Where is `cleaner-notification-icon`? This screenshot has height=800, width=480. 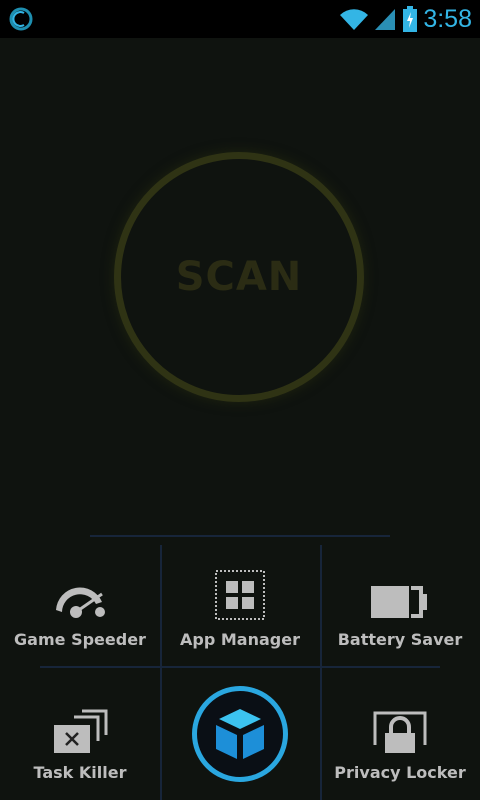
cleaner-notification-icon is located at coordinates (21, 19).